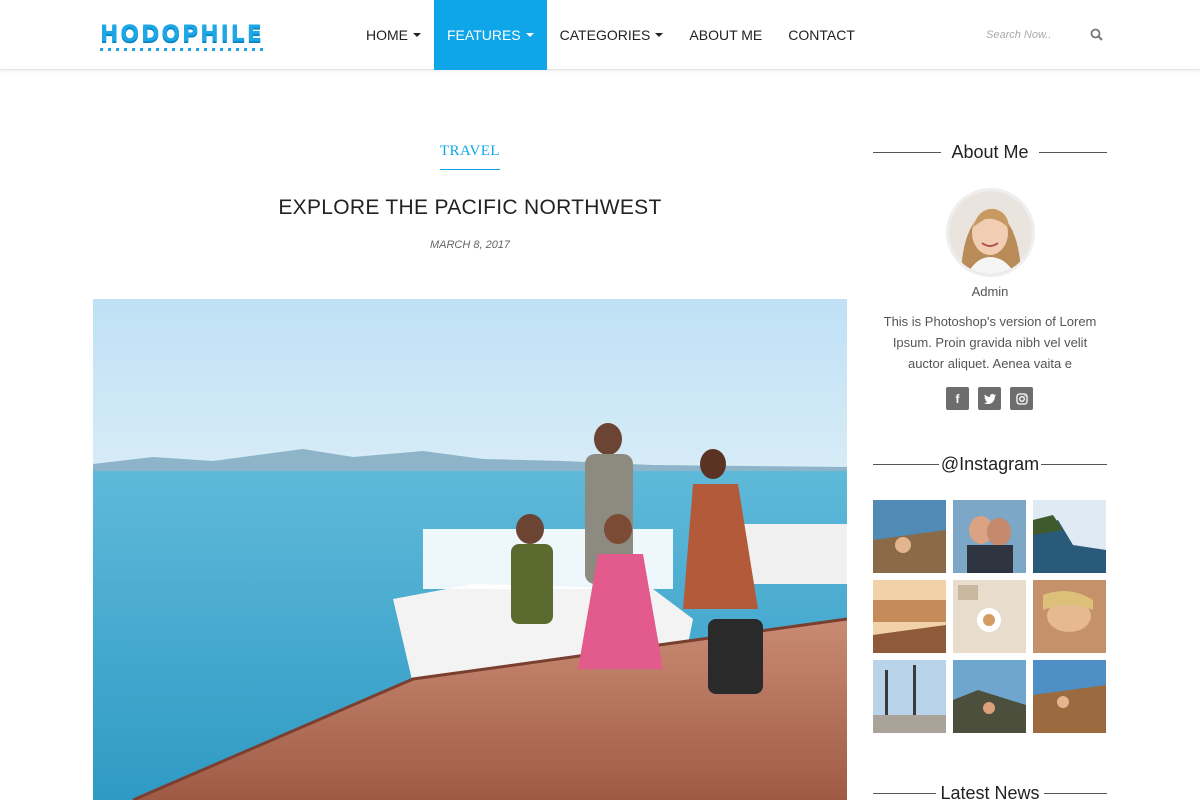  Describe the element at coordinates (387, 35) in the screenshot. I see `nav-label-home: HOME` at that location.